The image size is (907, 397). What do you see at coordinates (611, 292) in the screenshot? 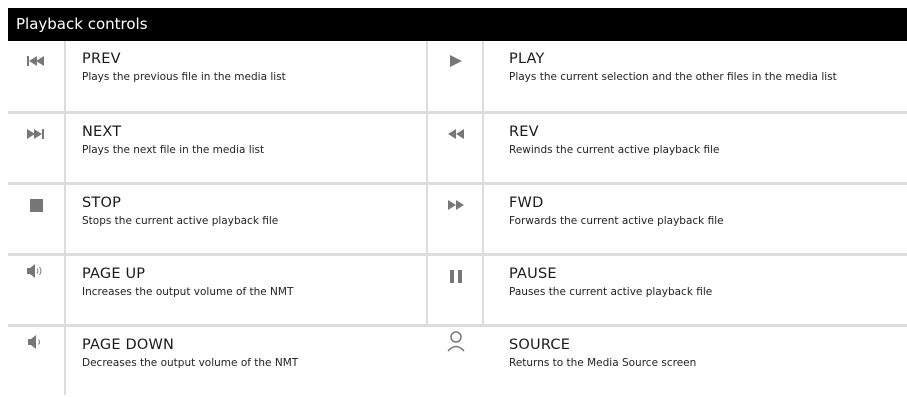
I see `control-detail: Pauses the current active playback file` at bounding box center [611, 292].